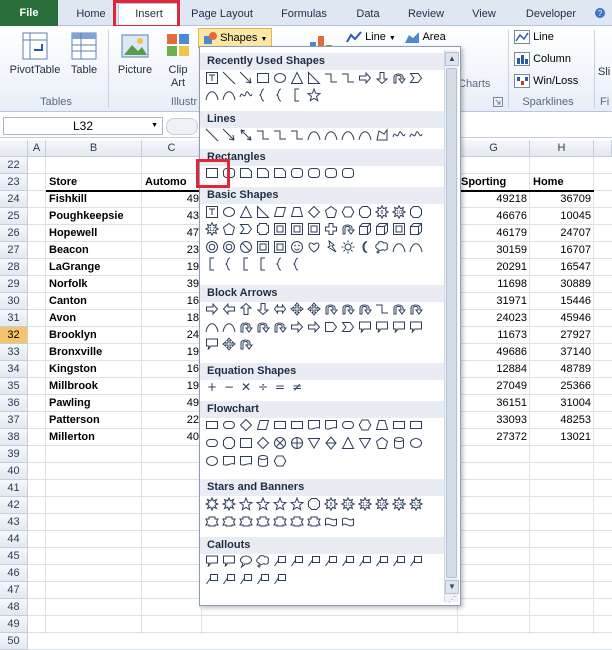 The height and width of the screenshot is (650, 612). What do you see at coordinates (280, 443) in the screenshot?
I see `sum-shape-icon` at bounding box center [280, 443].